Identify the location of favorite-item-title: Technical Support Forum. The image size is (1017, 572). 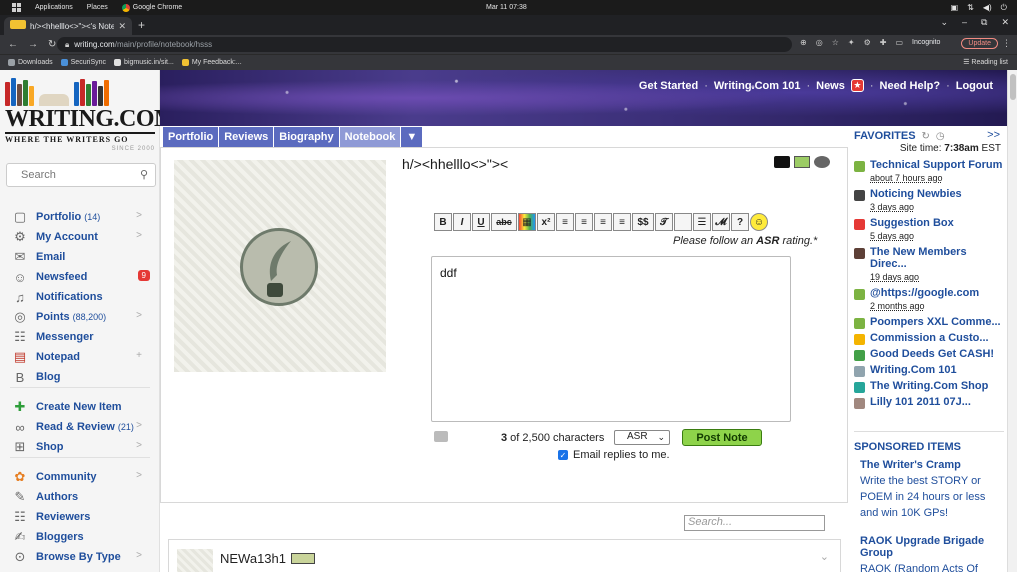
(937, 165).